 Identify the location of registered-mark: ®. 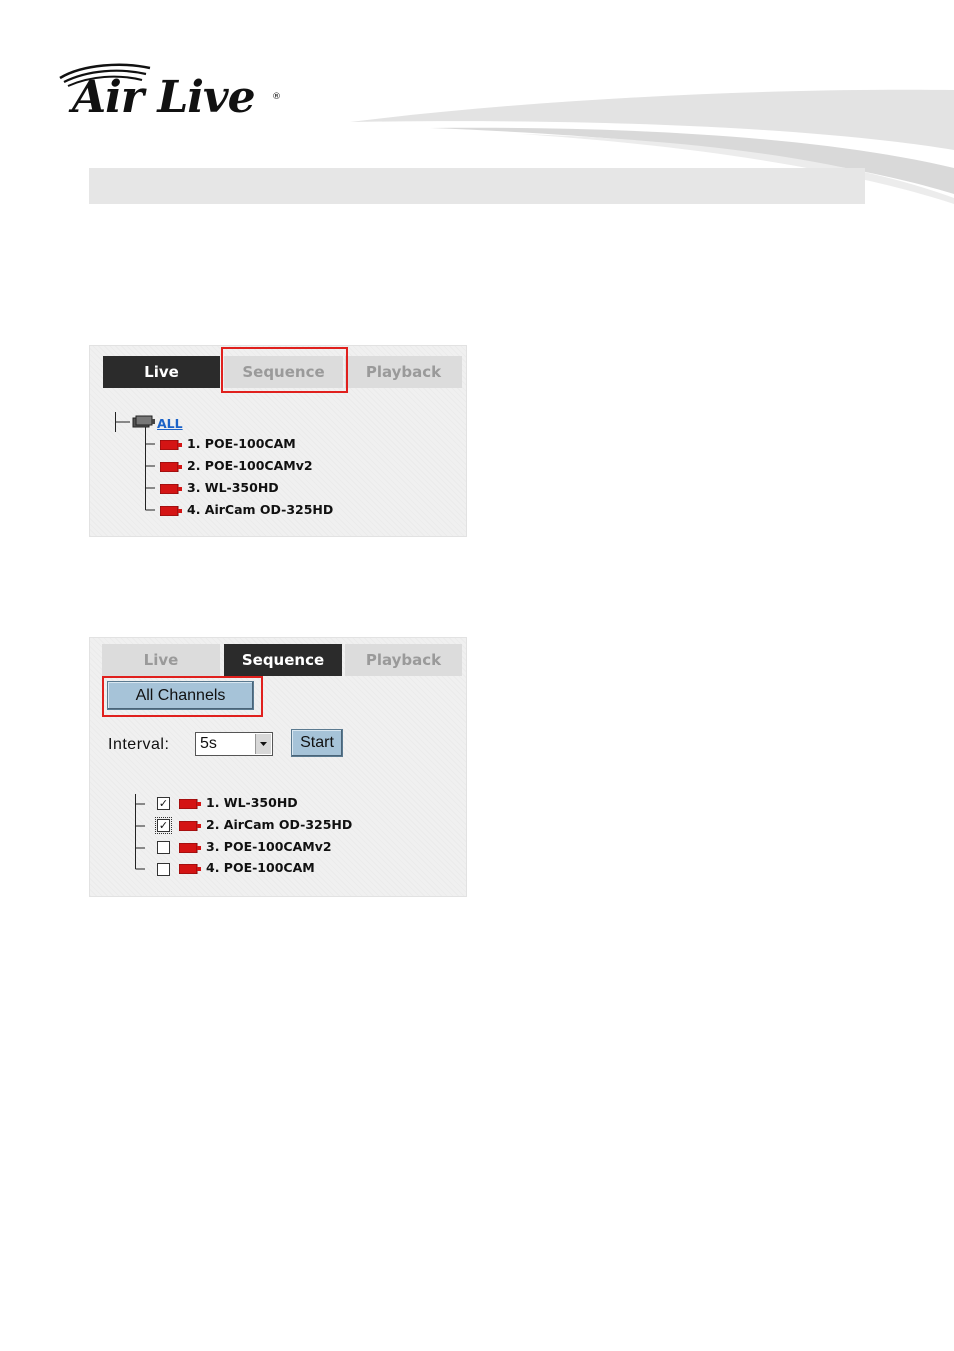
(276, 97).